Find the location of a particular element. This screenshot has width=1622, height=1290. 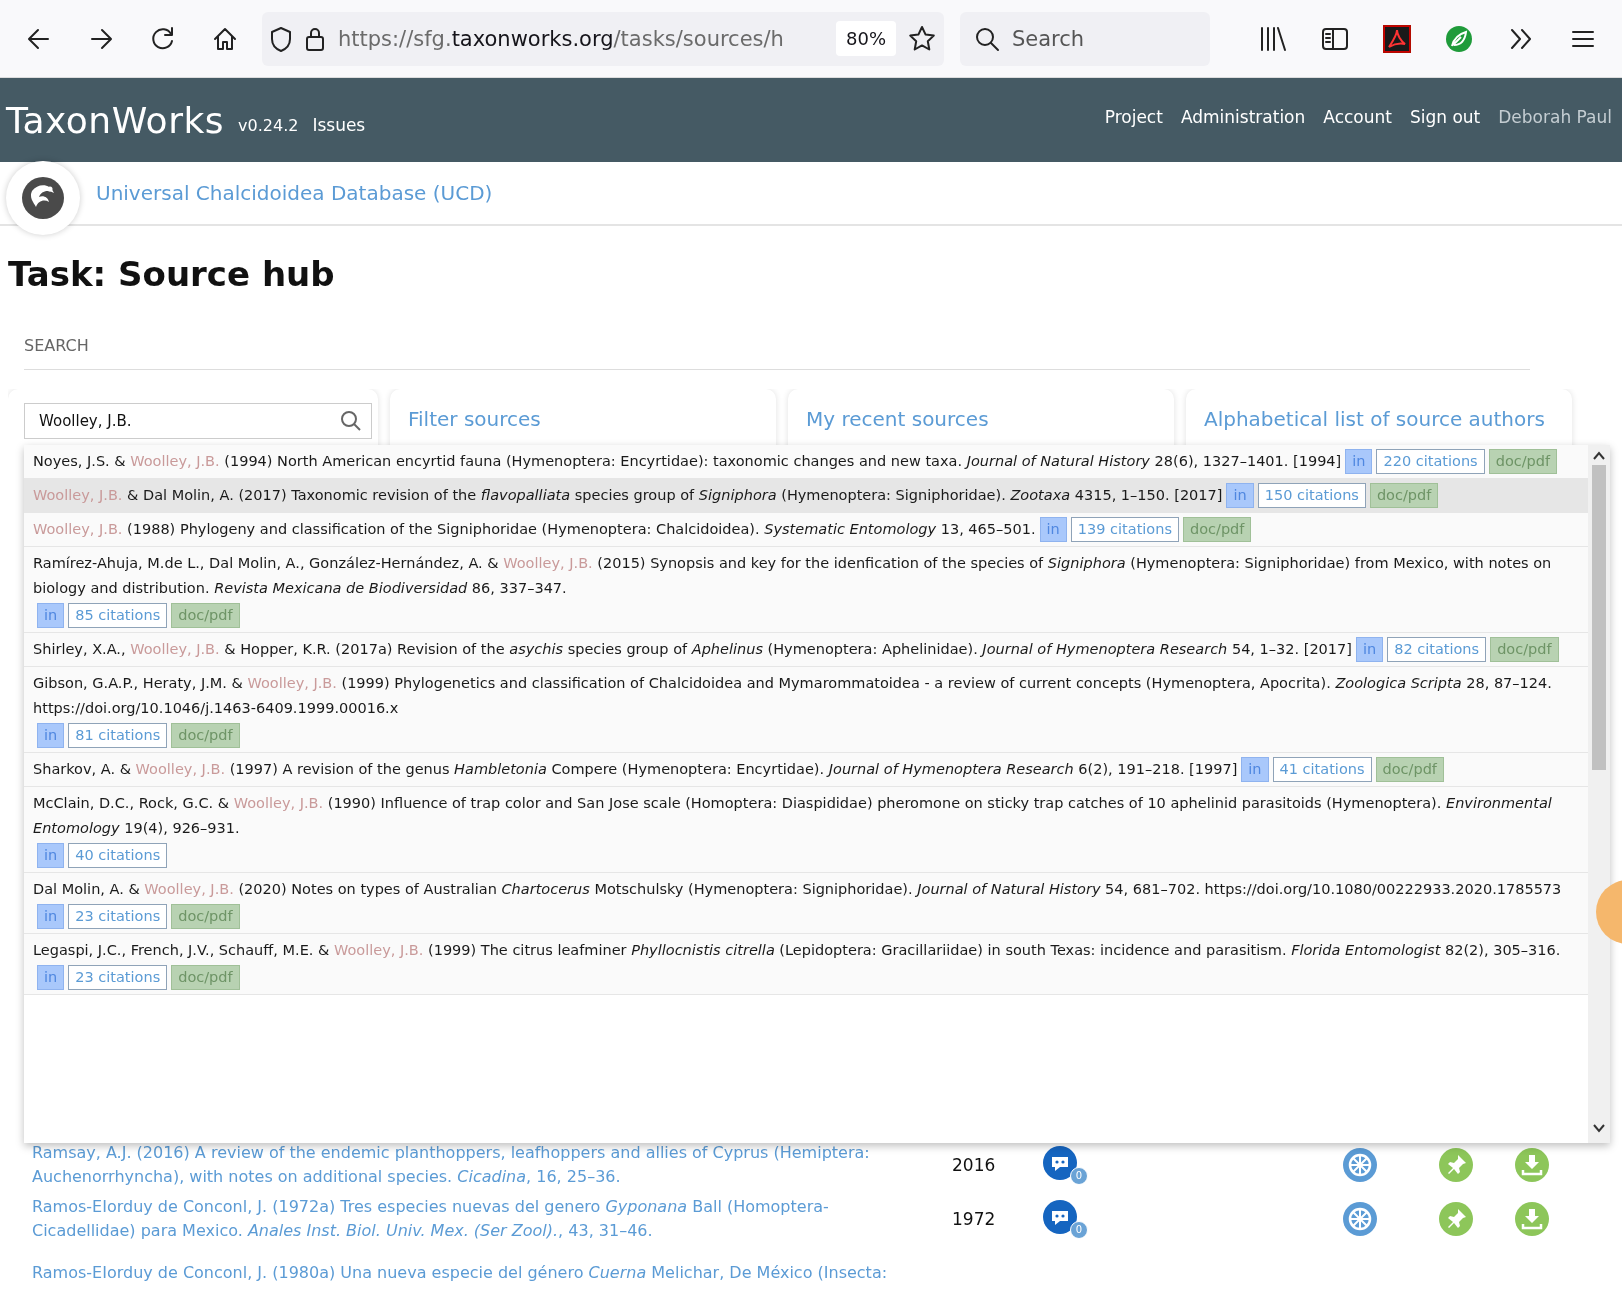

scrollbar-thumb is located at coordinates (1599, 617).